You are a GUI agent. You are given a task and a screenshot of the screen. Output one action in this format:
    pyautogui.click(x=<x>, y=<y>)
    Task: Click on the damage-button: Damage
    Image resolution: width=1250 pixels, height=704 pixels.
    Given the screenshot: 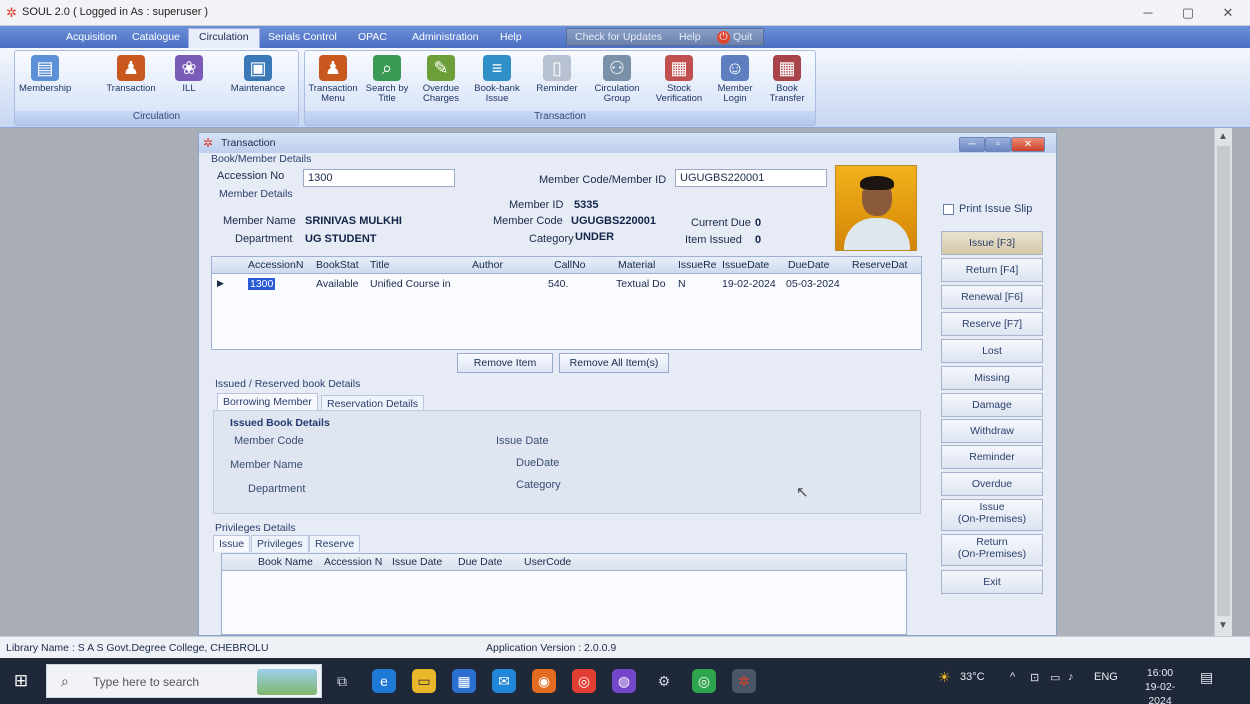 What is the action you would take?
    pyautogui.click(x=992, y=405)
    